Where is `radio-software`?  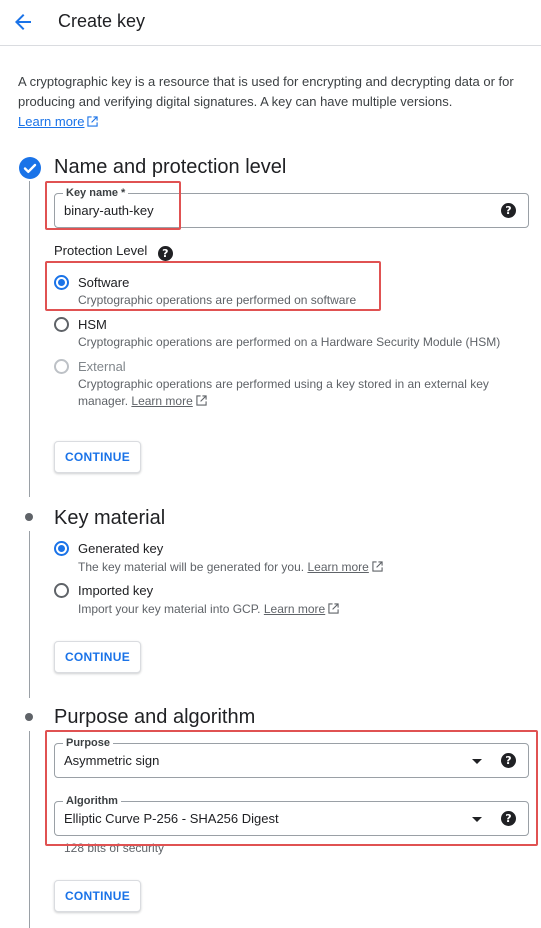
radio-software is located at coordinates (61, 282).